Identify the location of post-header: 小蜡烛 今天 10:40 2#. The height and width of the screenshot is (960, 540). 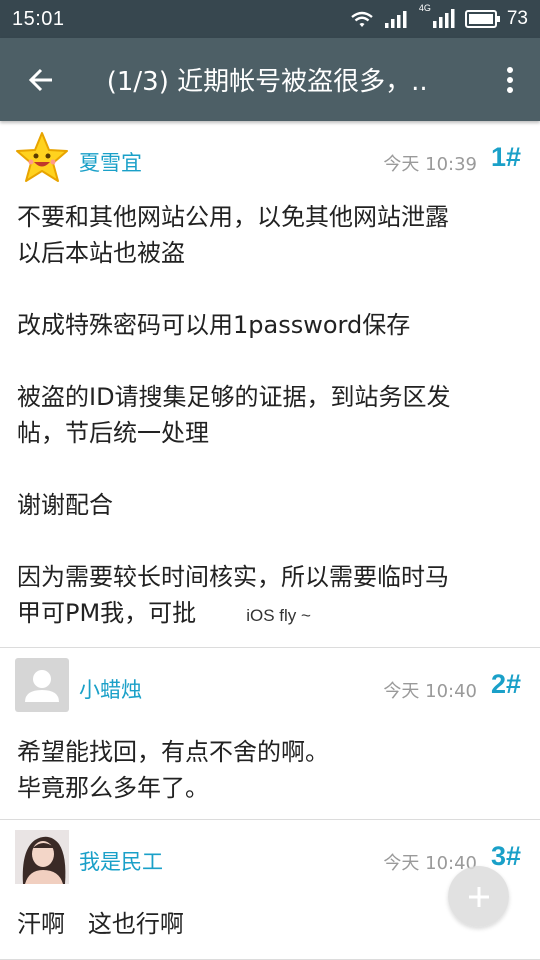
(270, 694).